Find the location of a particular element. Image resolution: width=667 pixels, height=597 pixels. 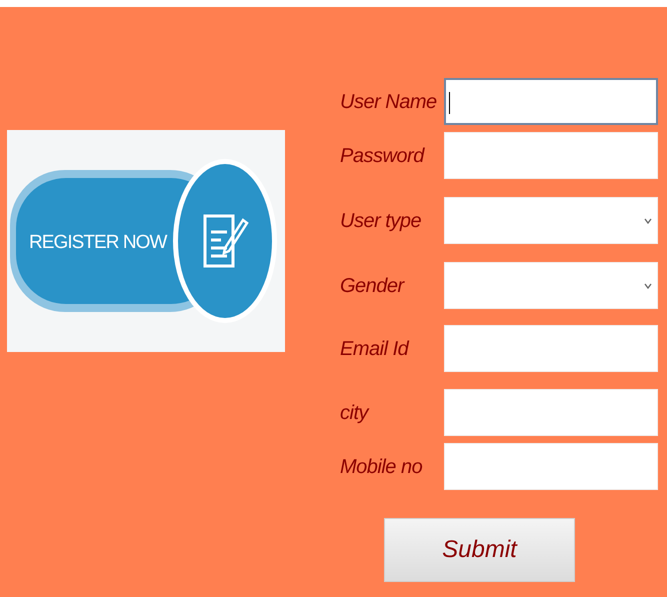

field-label: Password is located at coordinates (383, 156).